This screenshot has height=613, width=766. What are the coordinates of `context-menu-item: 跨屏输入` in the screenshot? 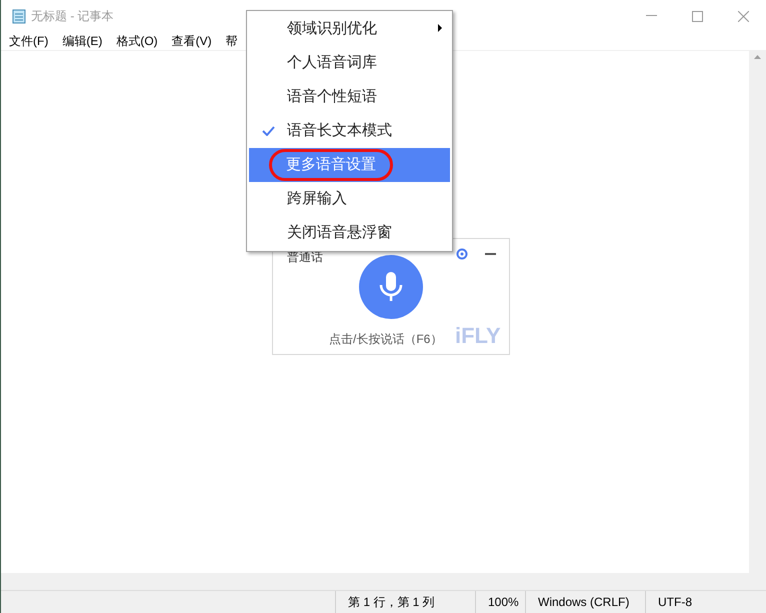 It's located at (349, 199).